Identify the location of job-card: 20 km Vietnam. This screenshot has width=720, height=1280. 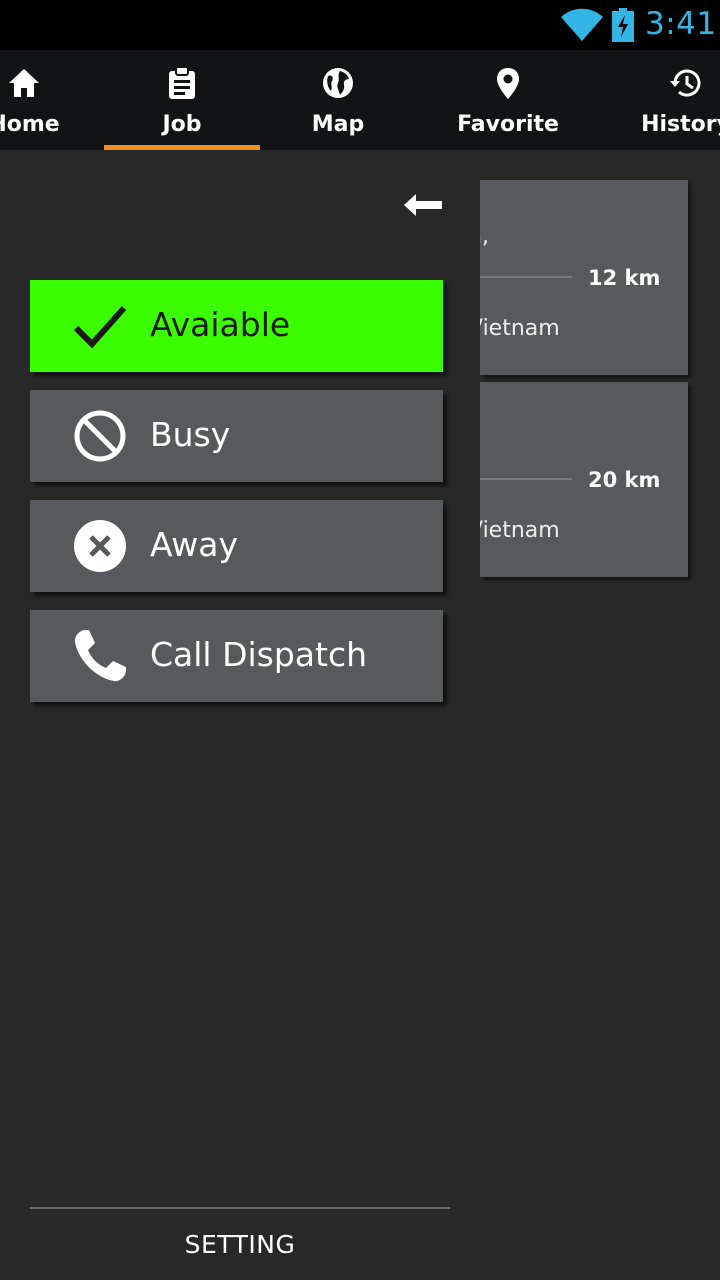
(584, 479).